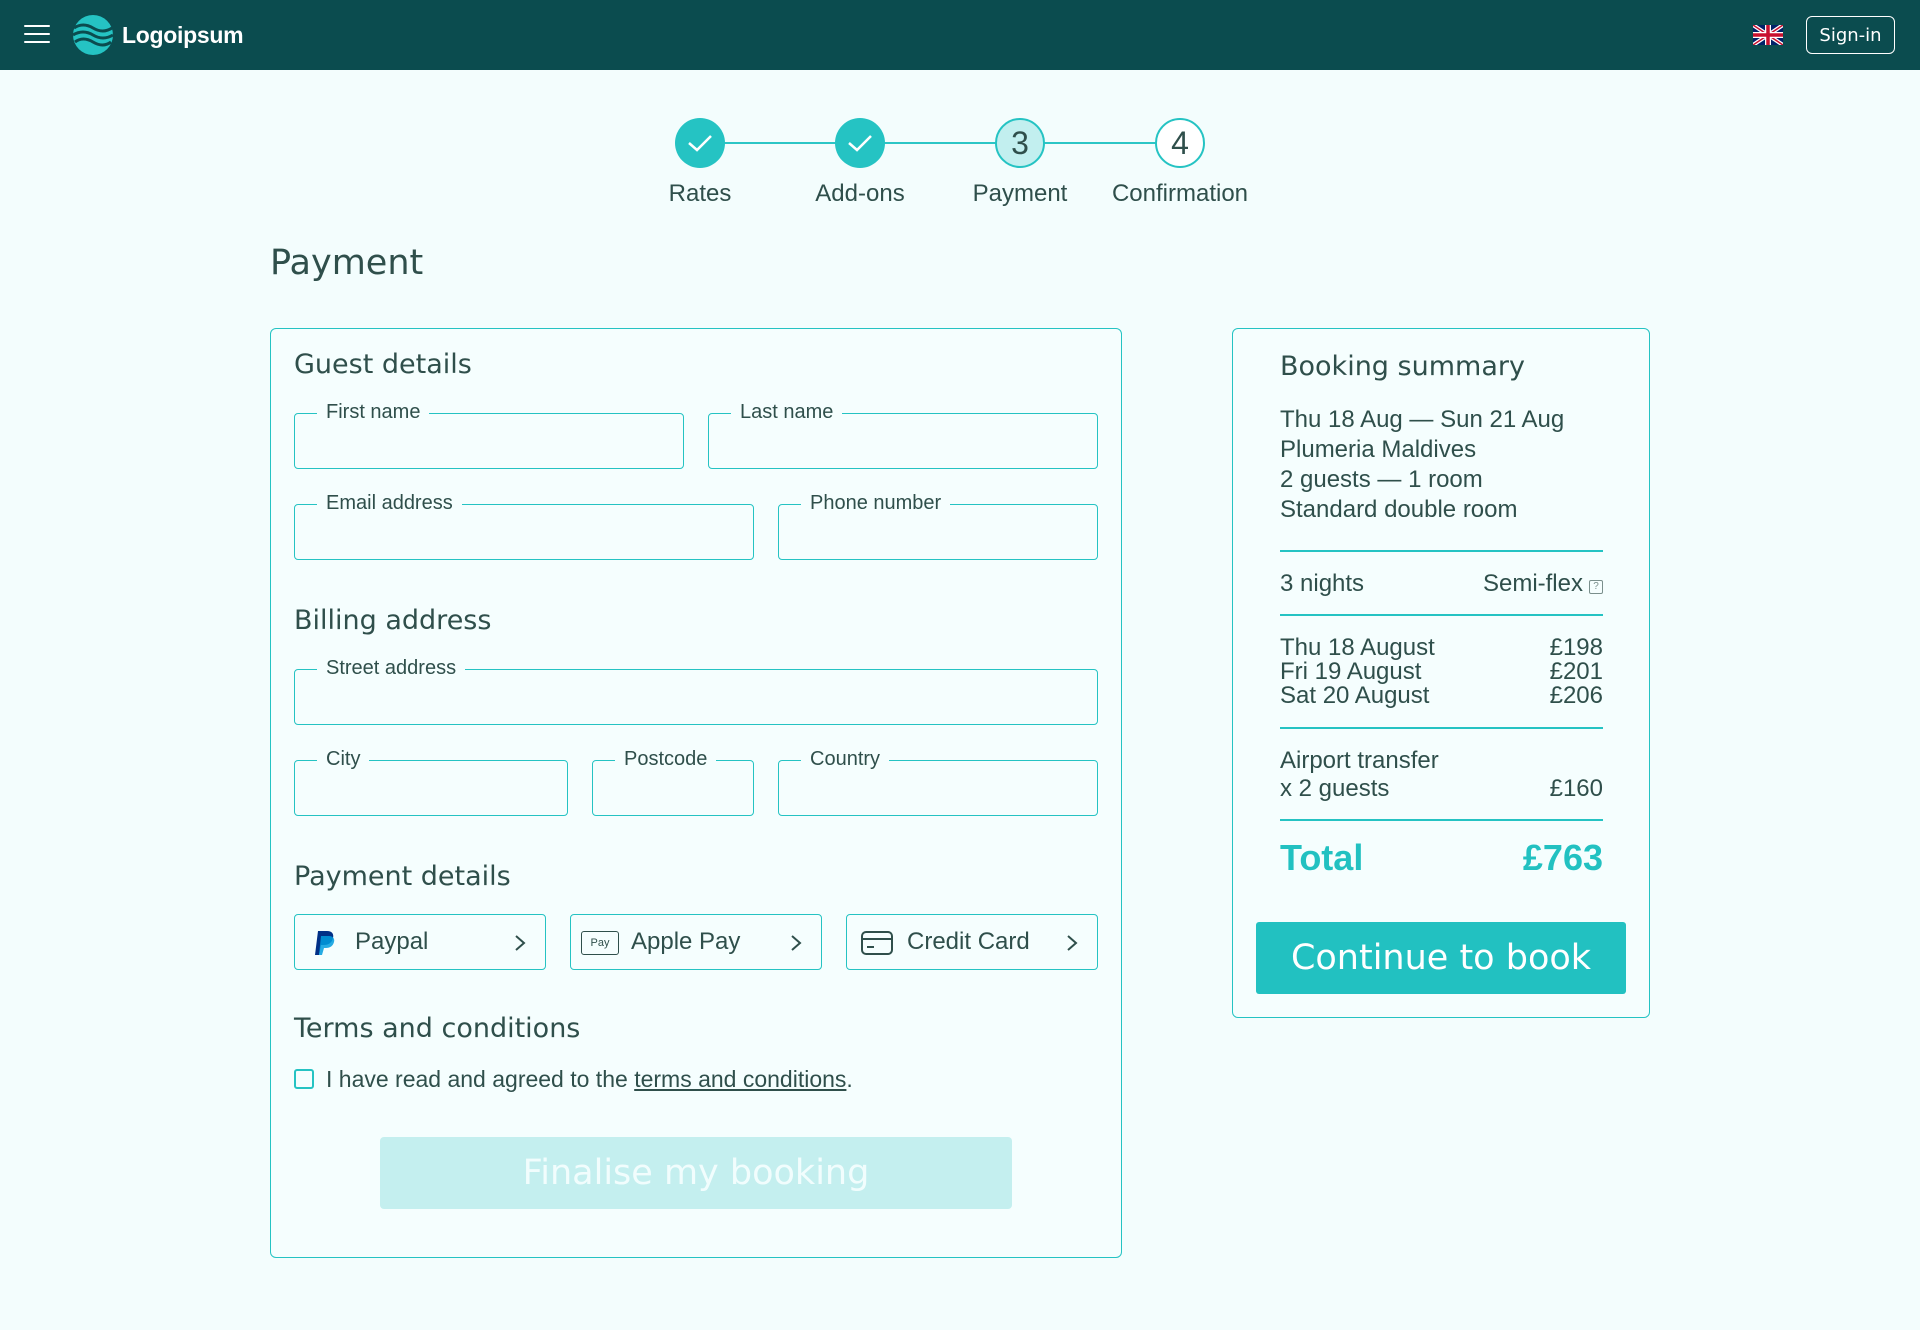  Describe the element at coordinates (686, 941) in the screenshot. I see `apple-pay-label: Apple Pay` at that location.